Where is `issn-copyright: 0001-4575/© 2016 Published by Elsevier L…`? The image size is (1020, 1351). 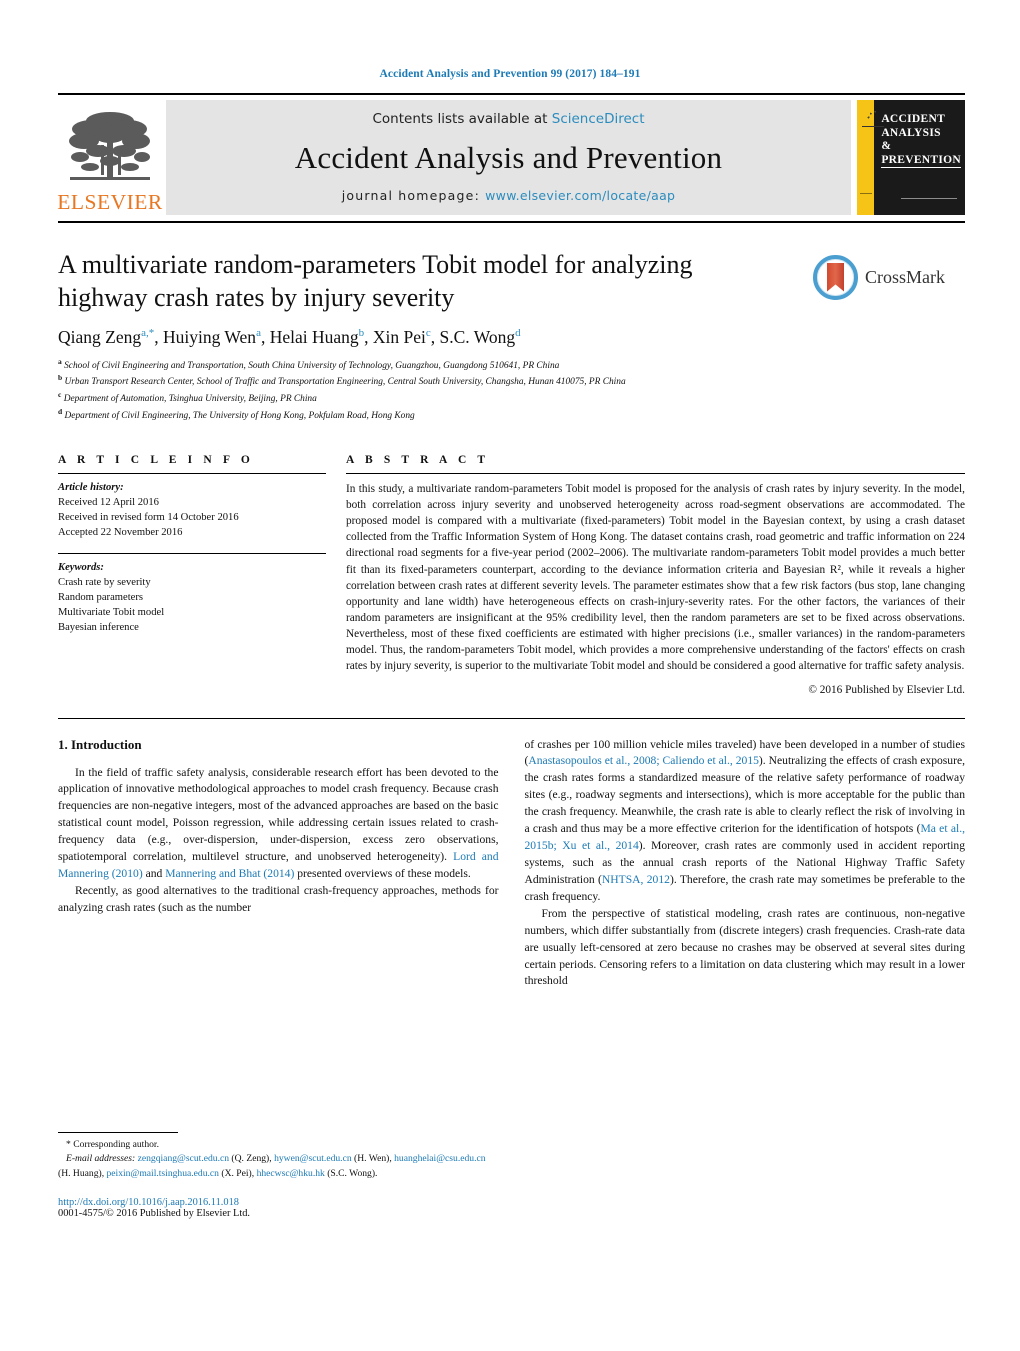 issn-copyright: 0001-4575/© 2016 Published by Elsevier L… is located at coordinates (154, 1214).